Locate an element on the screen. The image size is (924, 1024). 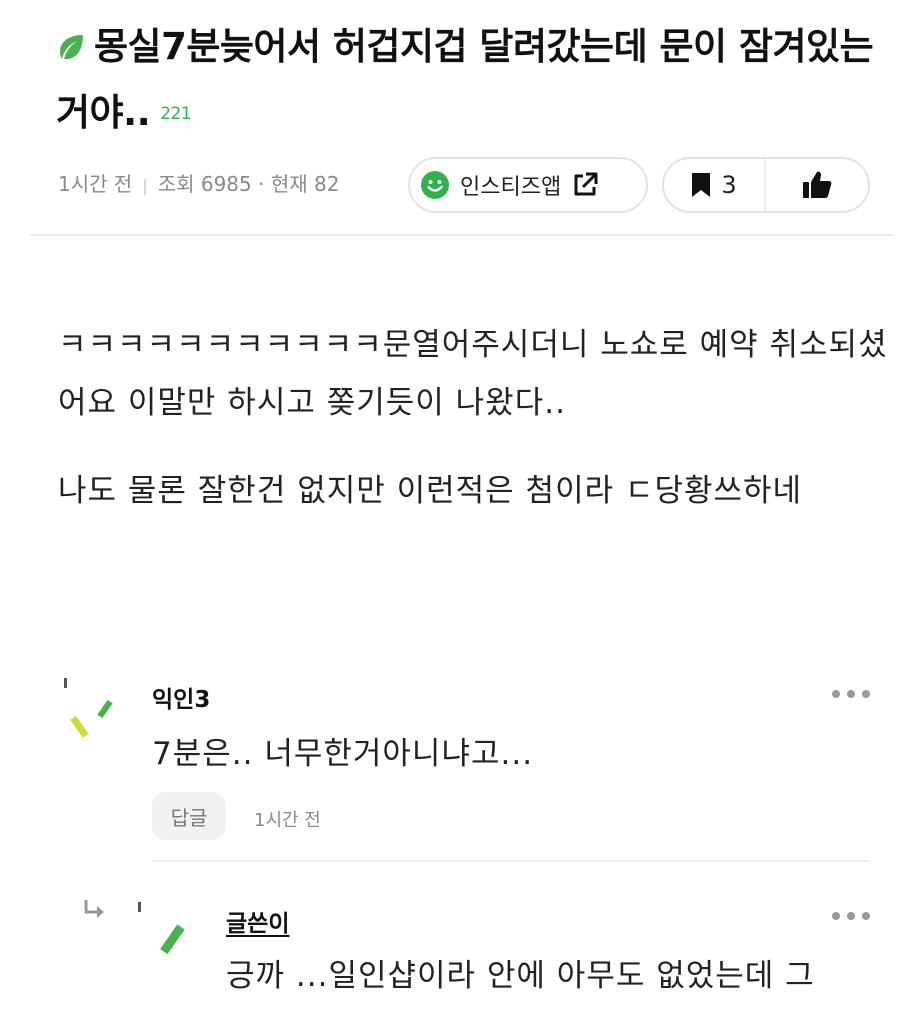
post-title: 몽실7분늦어서 허겁지겁 달려갔는데 문이 잠겨있는거야.. 221 is located at coordinates (466, 80).